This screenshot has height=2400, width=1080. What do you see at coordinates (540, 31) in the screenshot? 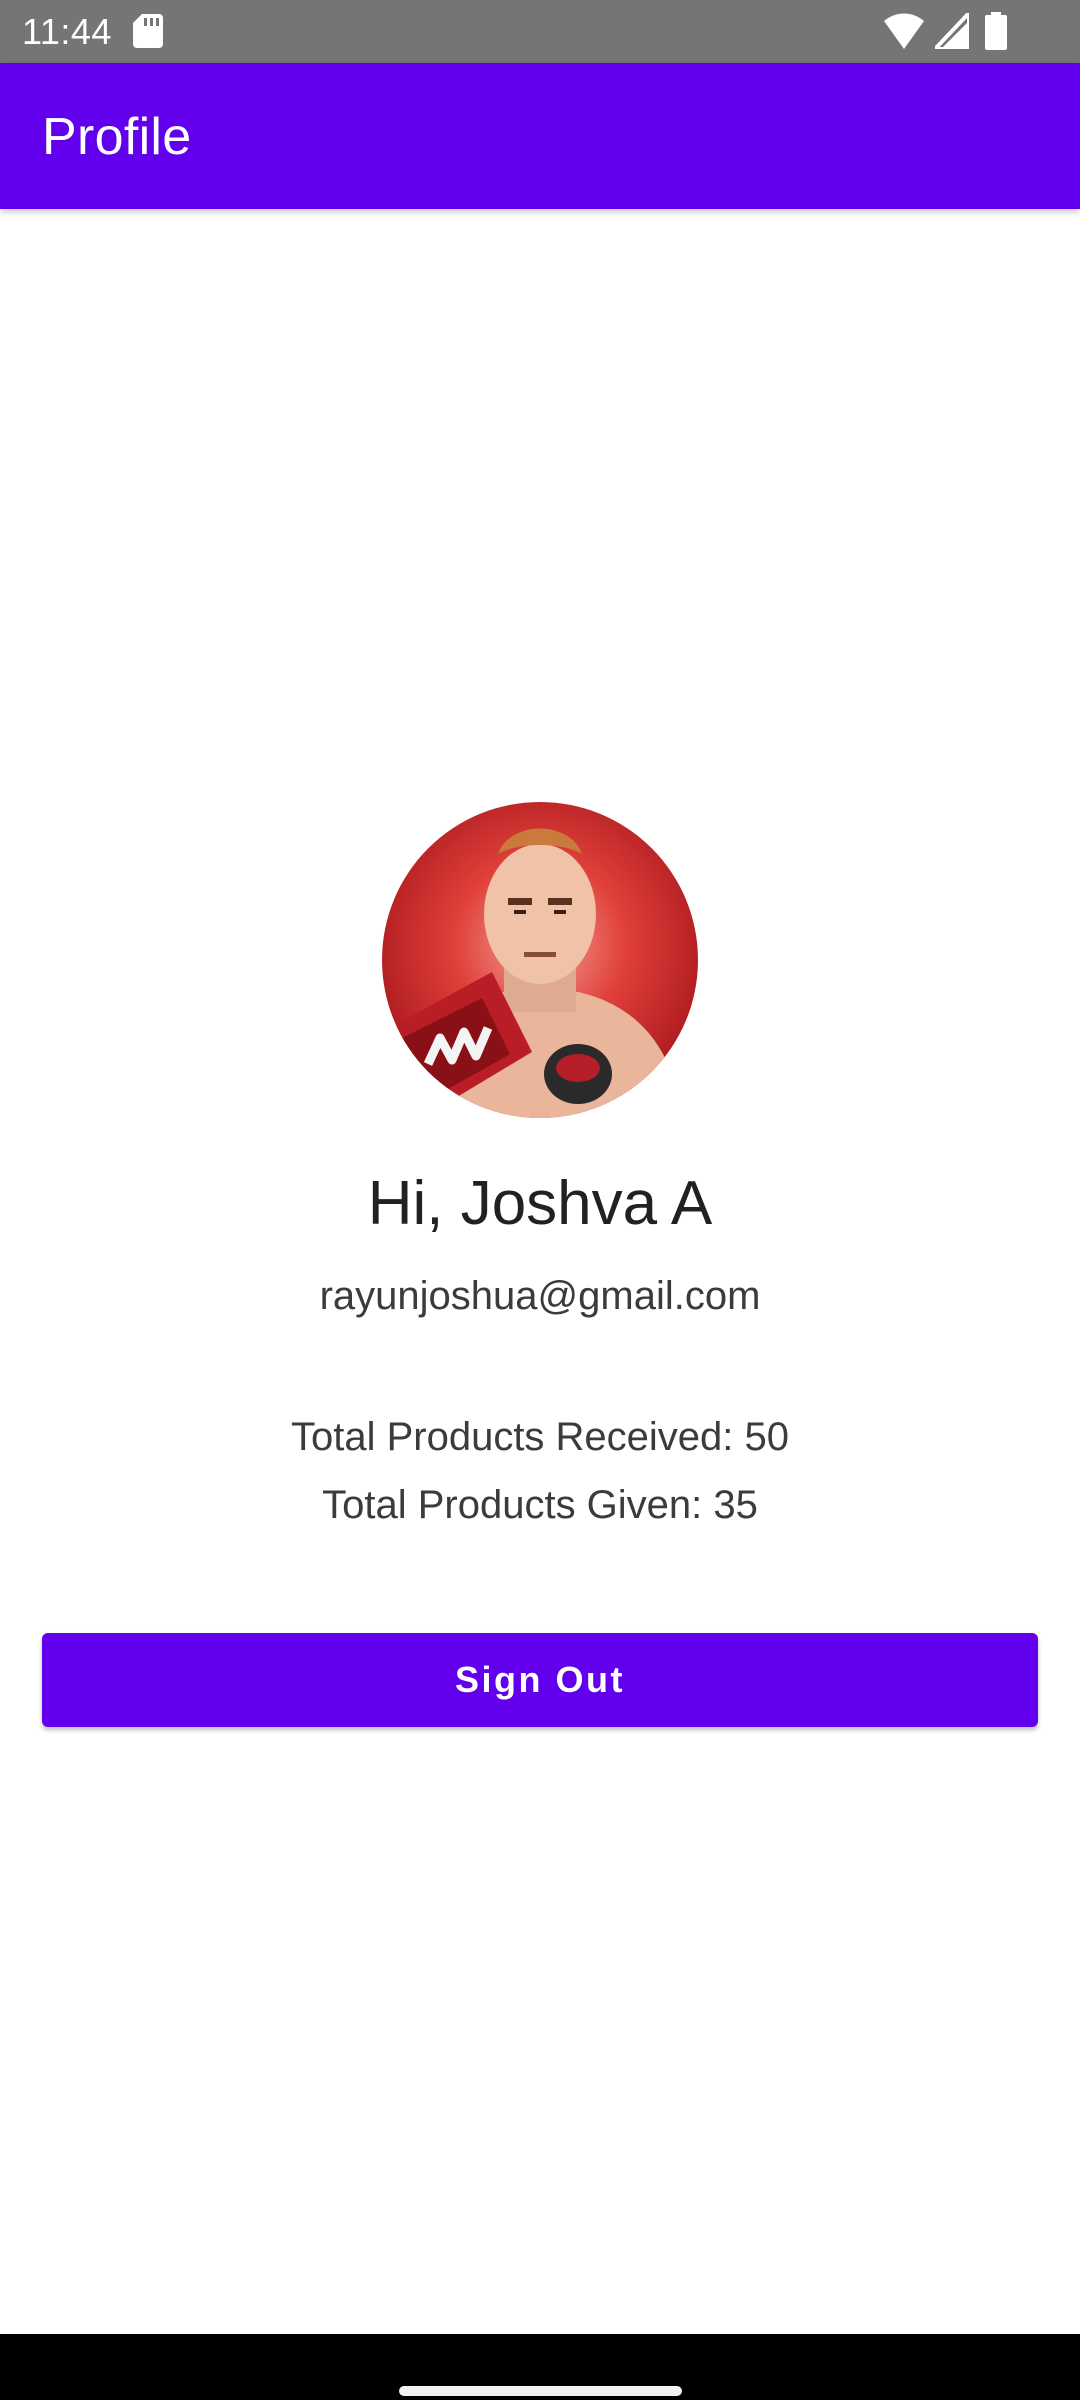
I see `status-bar: 11:44` at bounding box center [540, 31].